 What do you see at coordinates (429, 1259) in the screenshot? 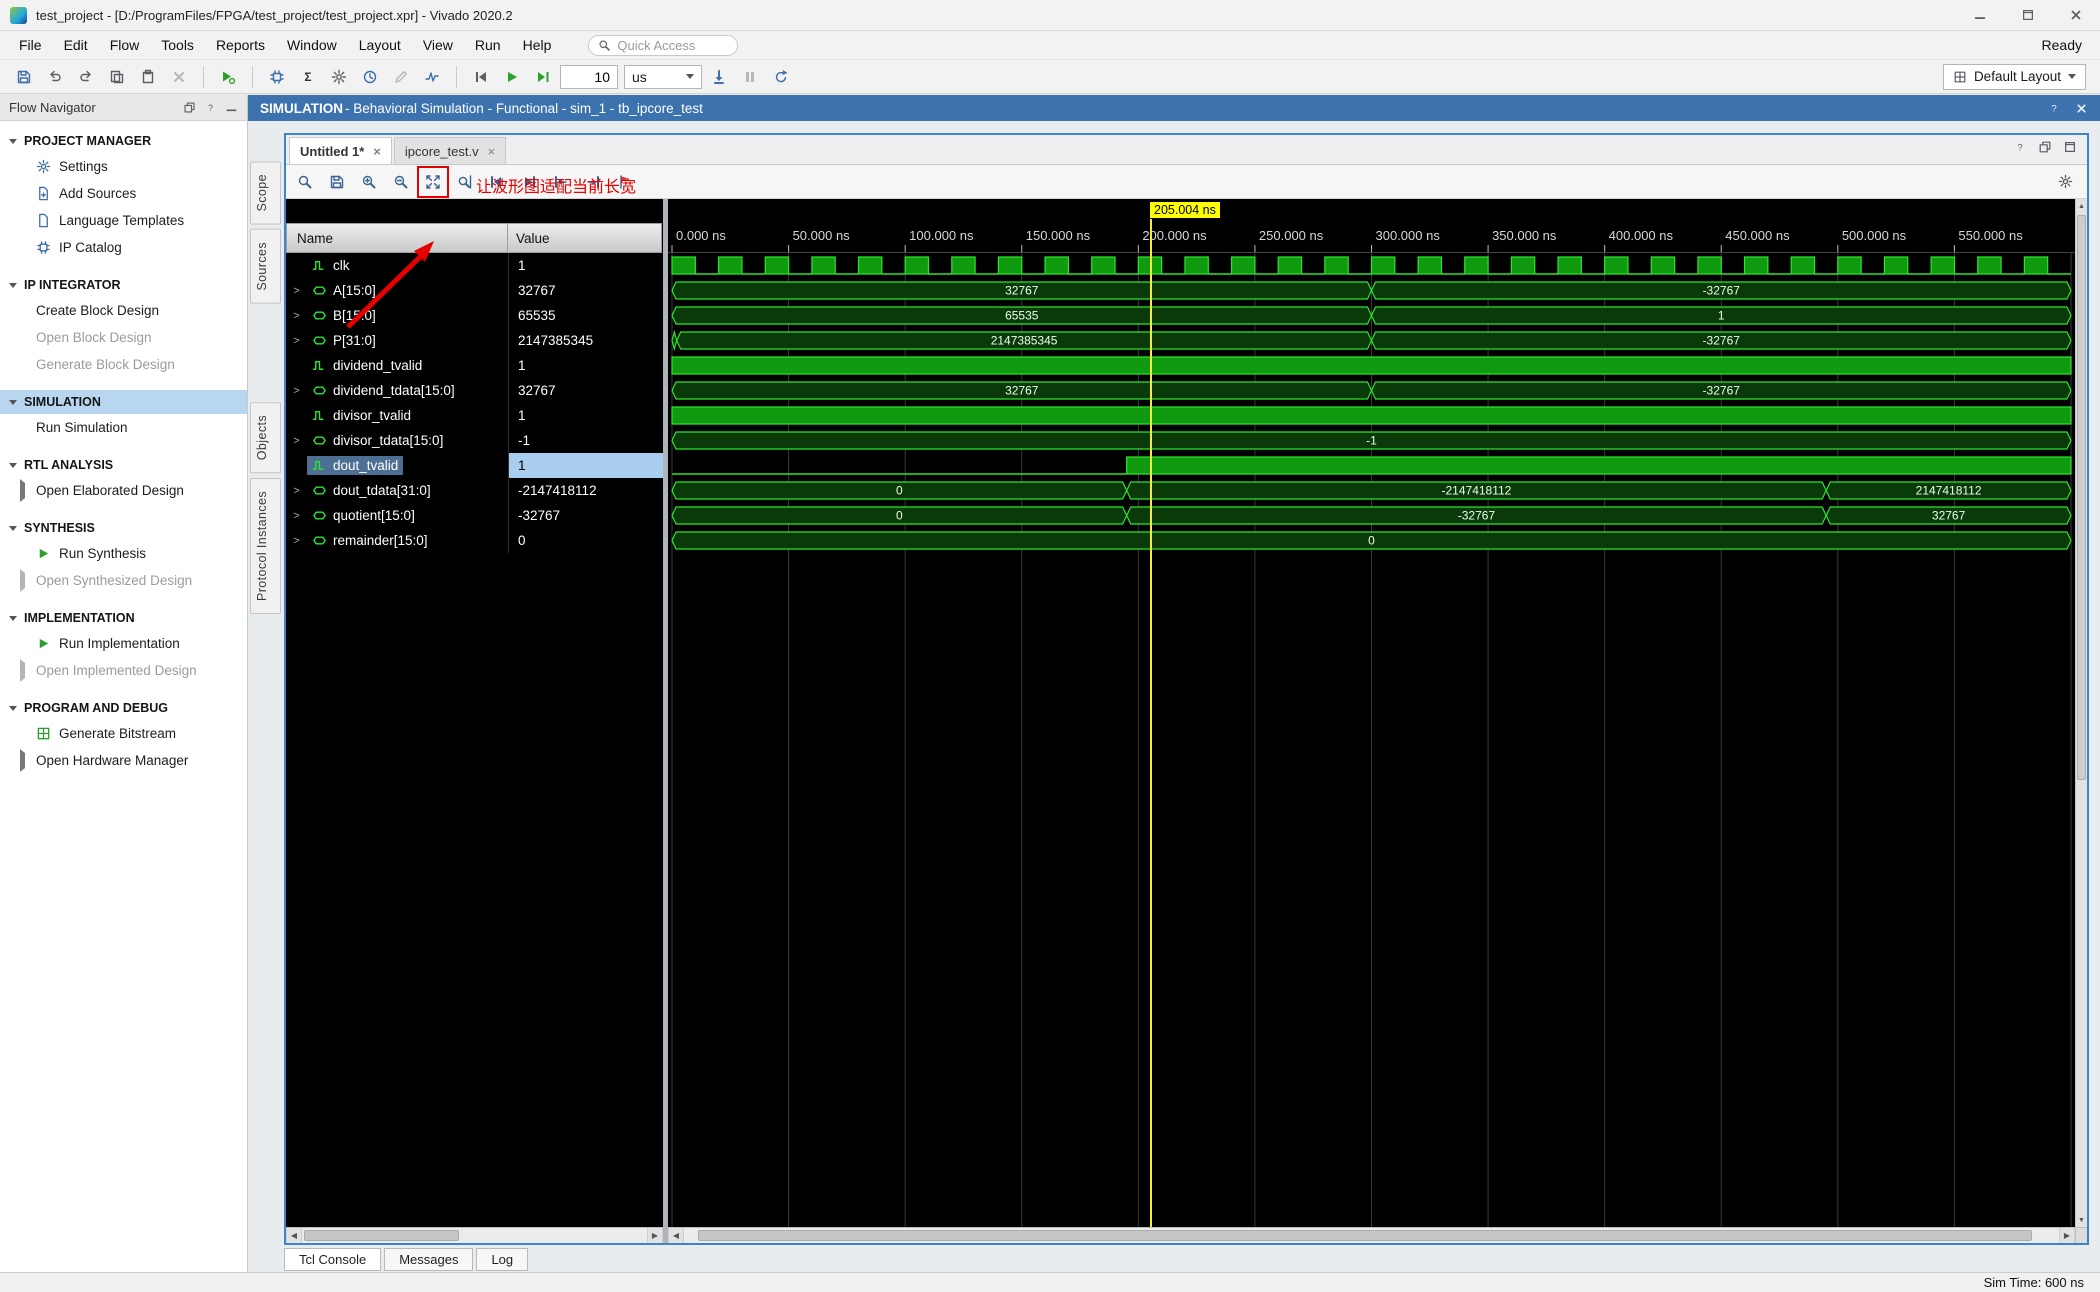
I see `bottom-tab-messages: Messages` at bounding box center [429, 1259].